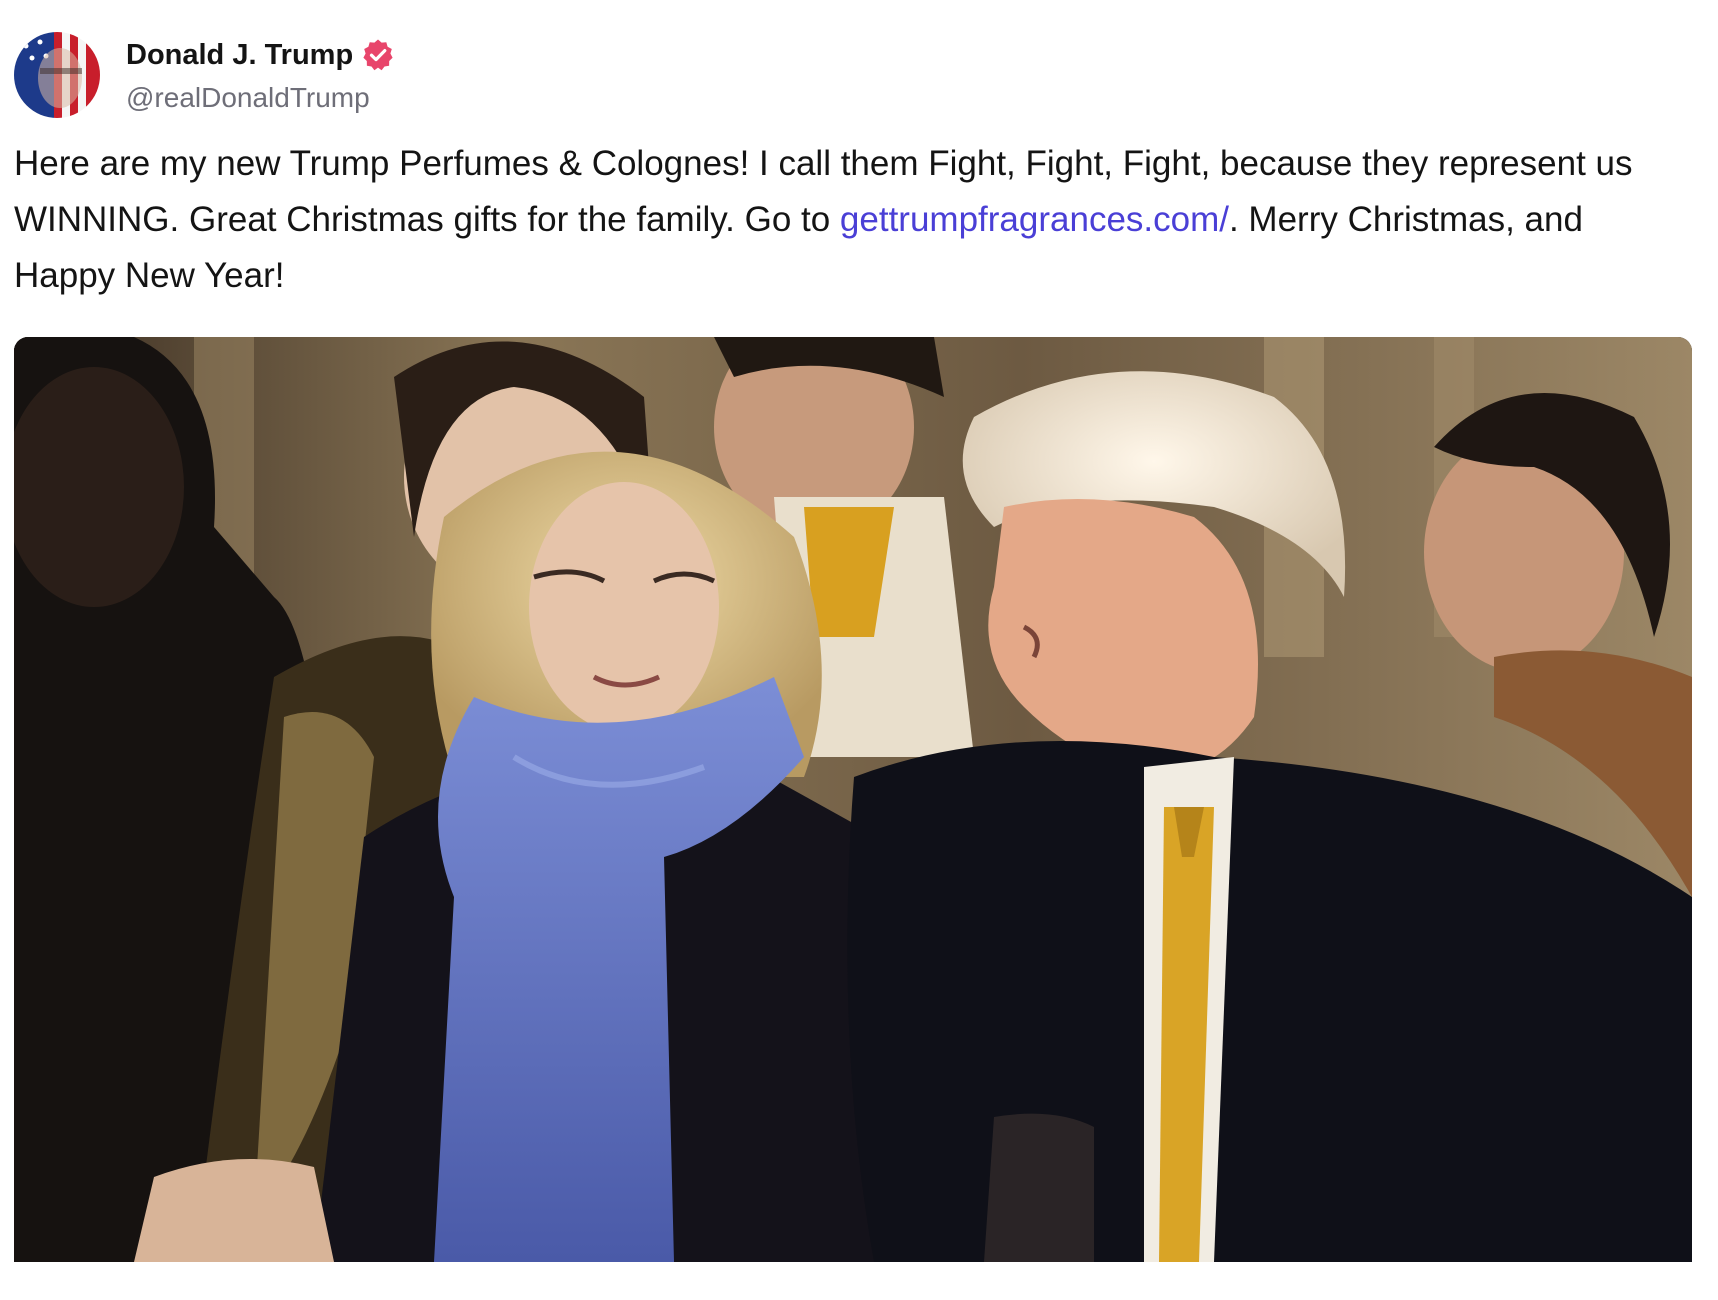  Describe the element at coordinates (239, 55) in the screenshot. I see `display-name: Donald J. Trump` at that location.